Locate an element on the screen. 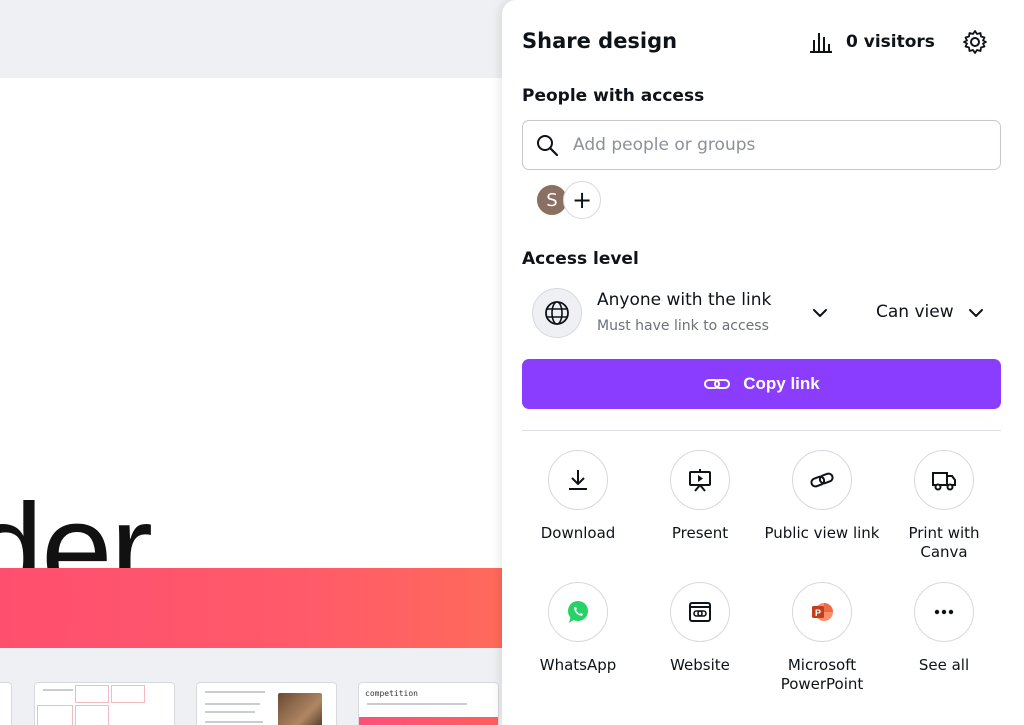  access-option-hint: Must have link to access is located at coordinates (683, 326).